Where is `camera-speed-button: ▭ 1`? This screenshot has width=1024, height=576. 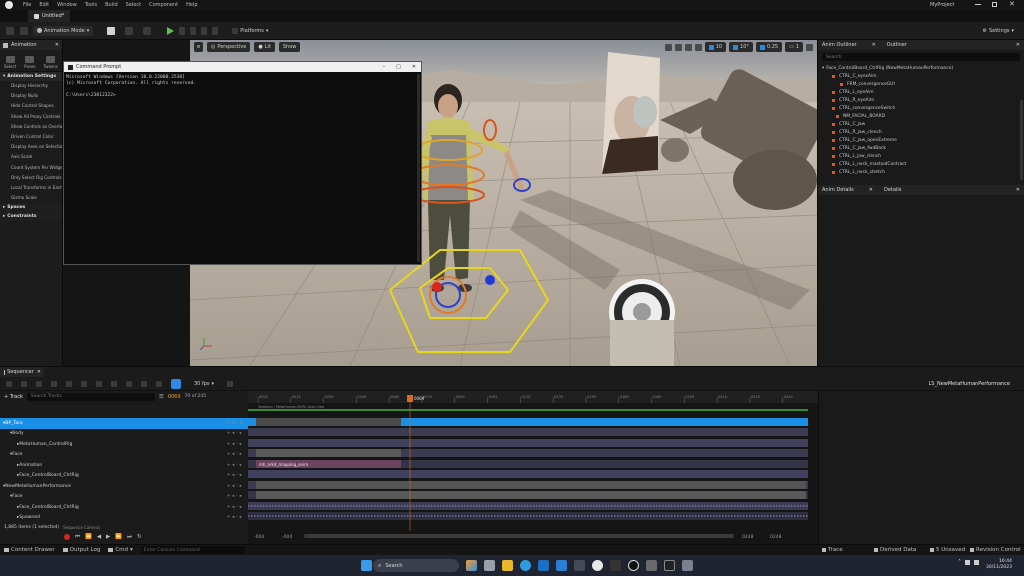 camera-speed-button: ▭ 1 is located at coordinates (794, 47).